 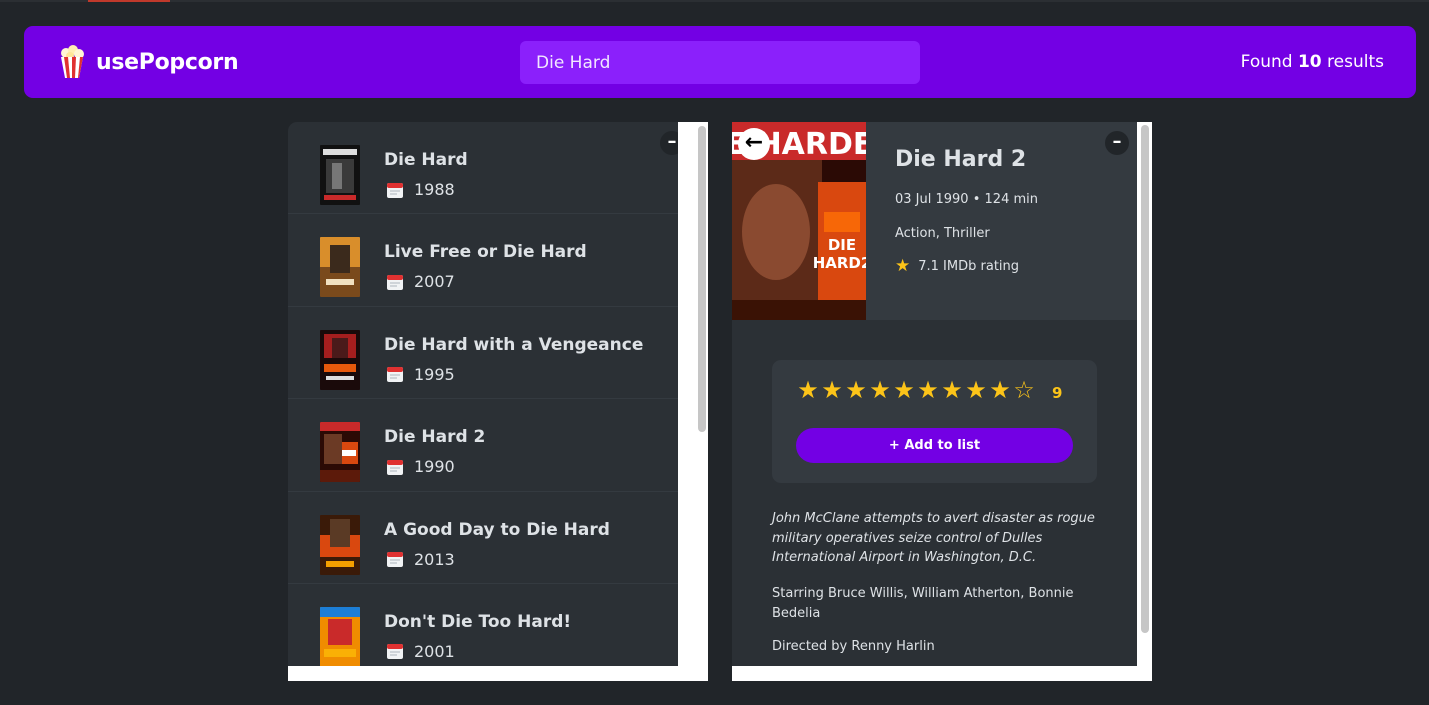 What do you see at coordinates (434, 559) in the screenshot?
I see `movie-year: 2013` at bounding box center [434, 559].